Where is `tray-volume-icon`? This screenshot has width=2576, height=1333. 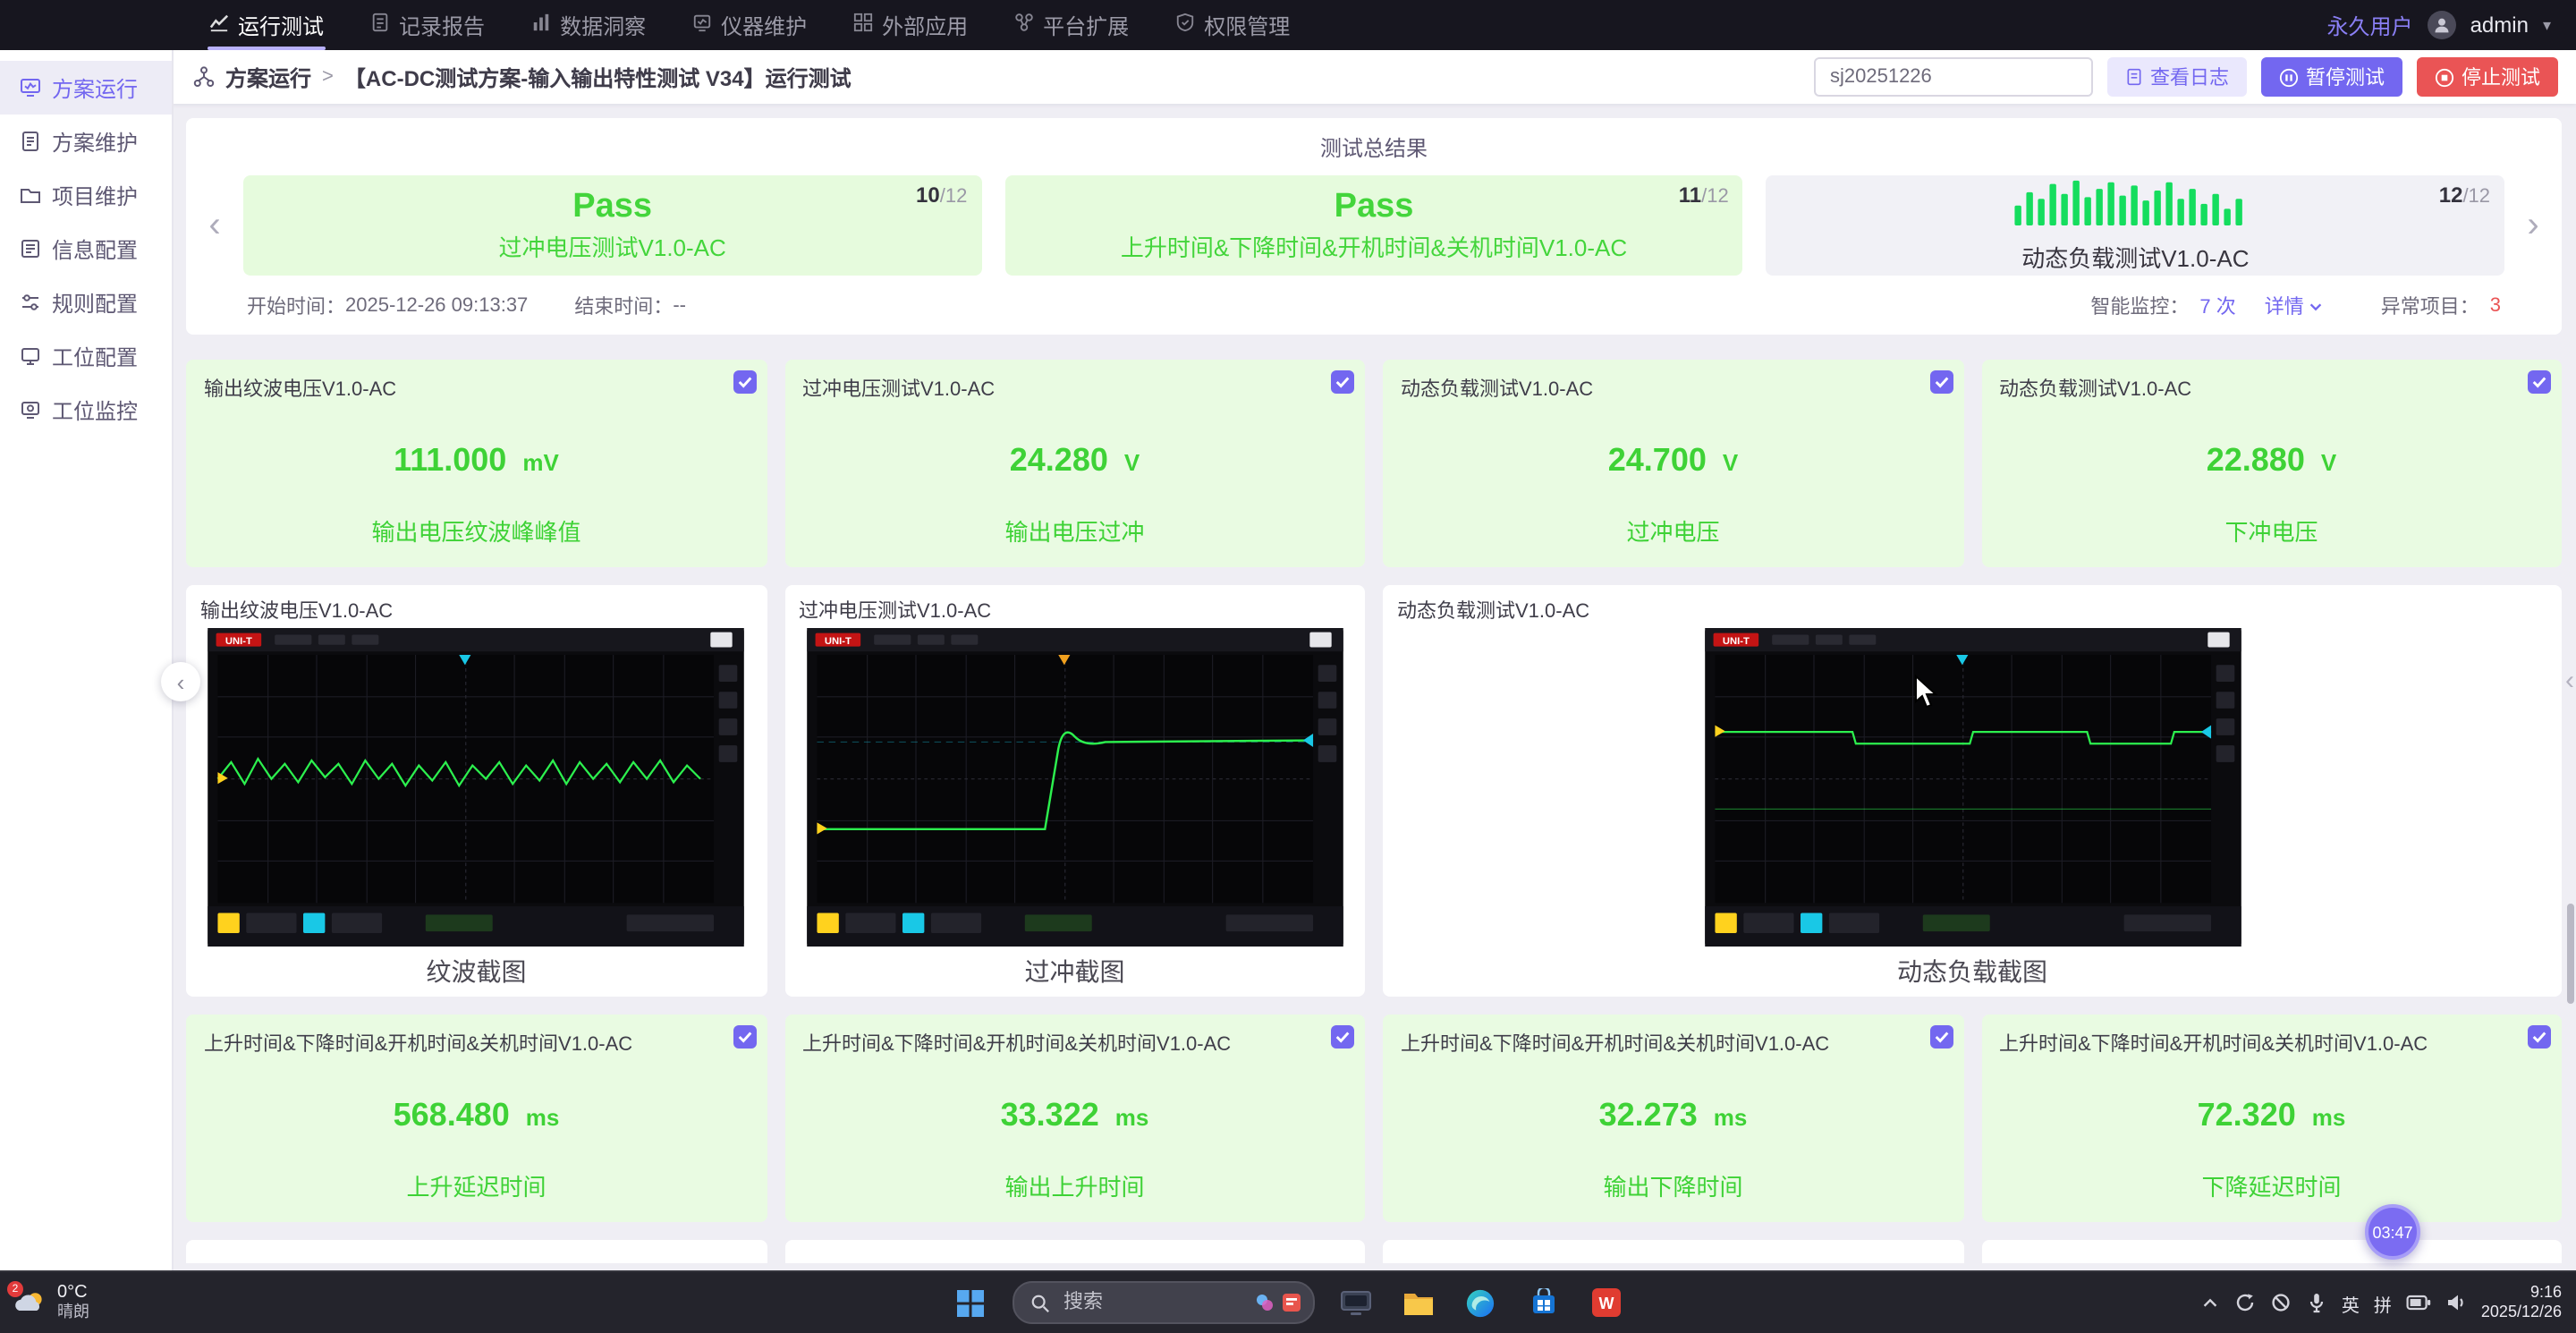
tray-volume-icon is located at coordinates (2456, 1302).